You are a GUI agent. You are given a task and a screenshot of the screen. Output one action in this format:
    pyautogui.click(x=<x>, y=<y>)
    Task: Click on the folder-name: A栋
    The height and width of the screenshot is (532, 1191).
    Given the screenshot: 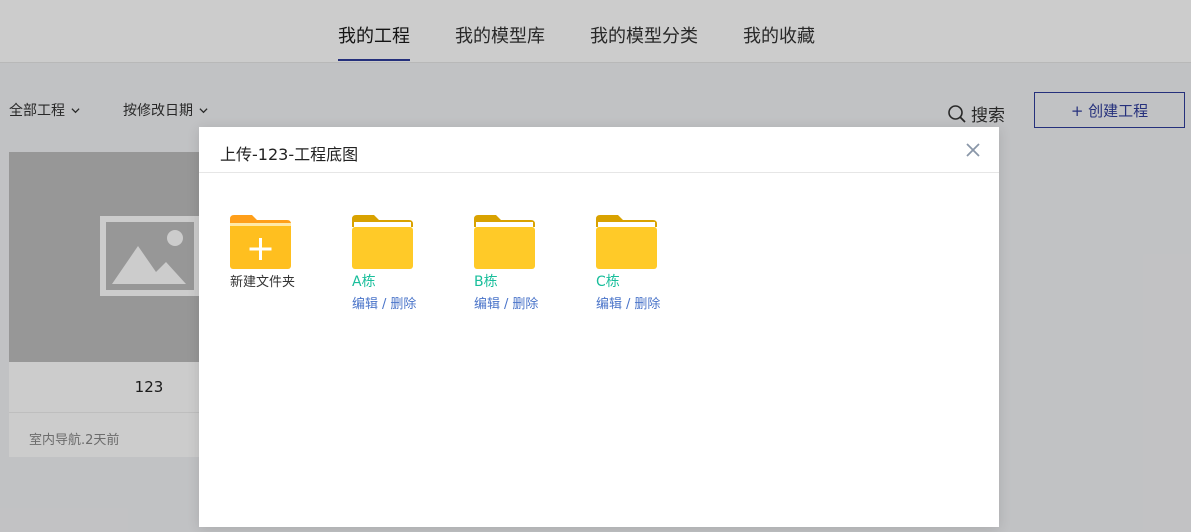 What is the action you would take?
    pyautogui.click(x=397, y=281)
    